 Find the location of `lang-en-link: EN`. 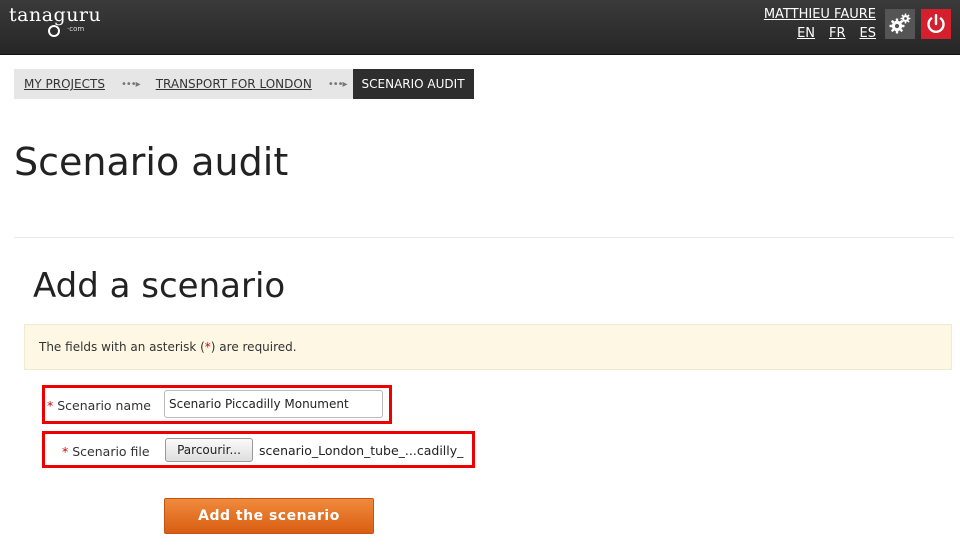

lang-en-link: EN is located at coordinates (806, 33).